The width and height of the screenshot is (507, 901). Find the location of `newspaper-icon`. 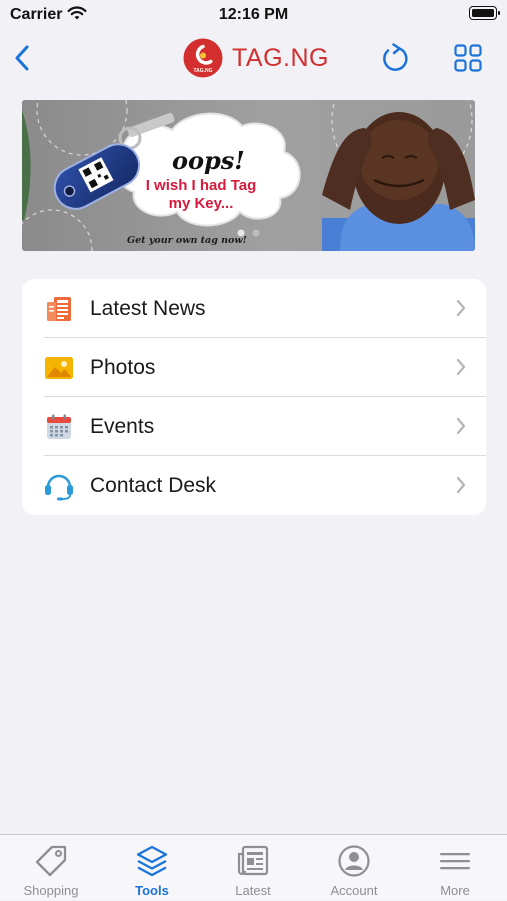

newspaper-icon is located at coordinates (59, 309).